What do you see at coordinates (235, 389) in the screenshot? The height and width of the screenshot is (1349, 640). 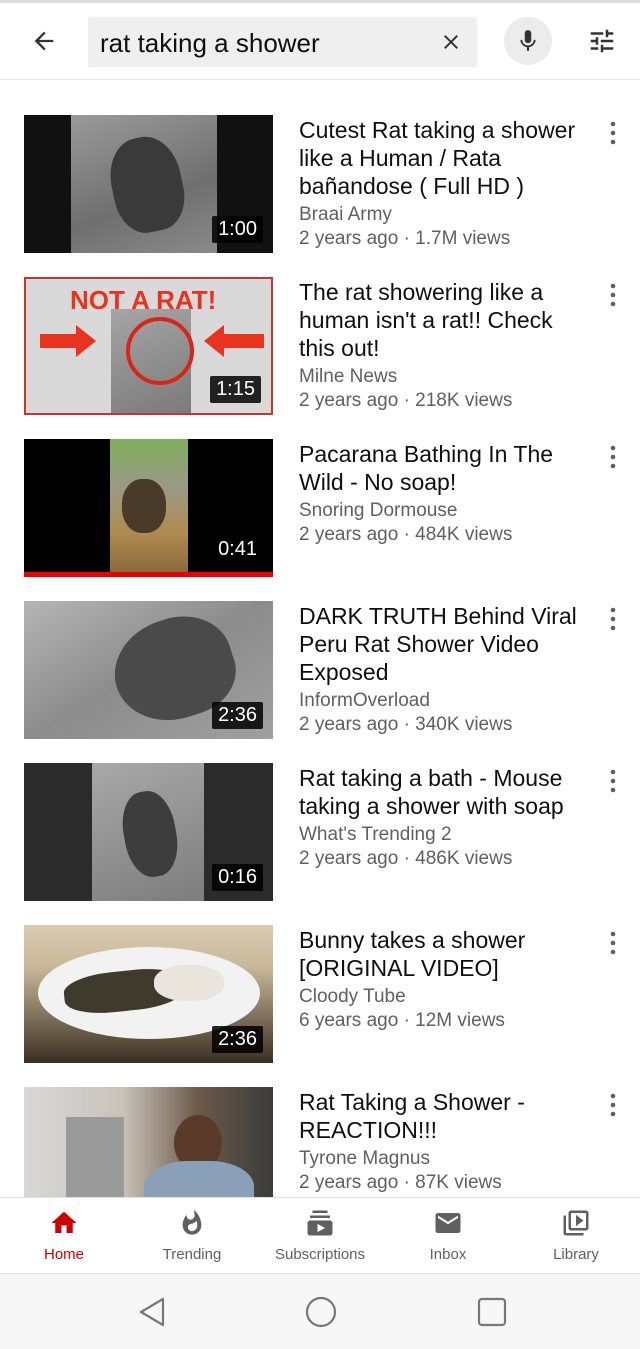 I see `video-duration: 1:15` at bounding box center [235, 389].